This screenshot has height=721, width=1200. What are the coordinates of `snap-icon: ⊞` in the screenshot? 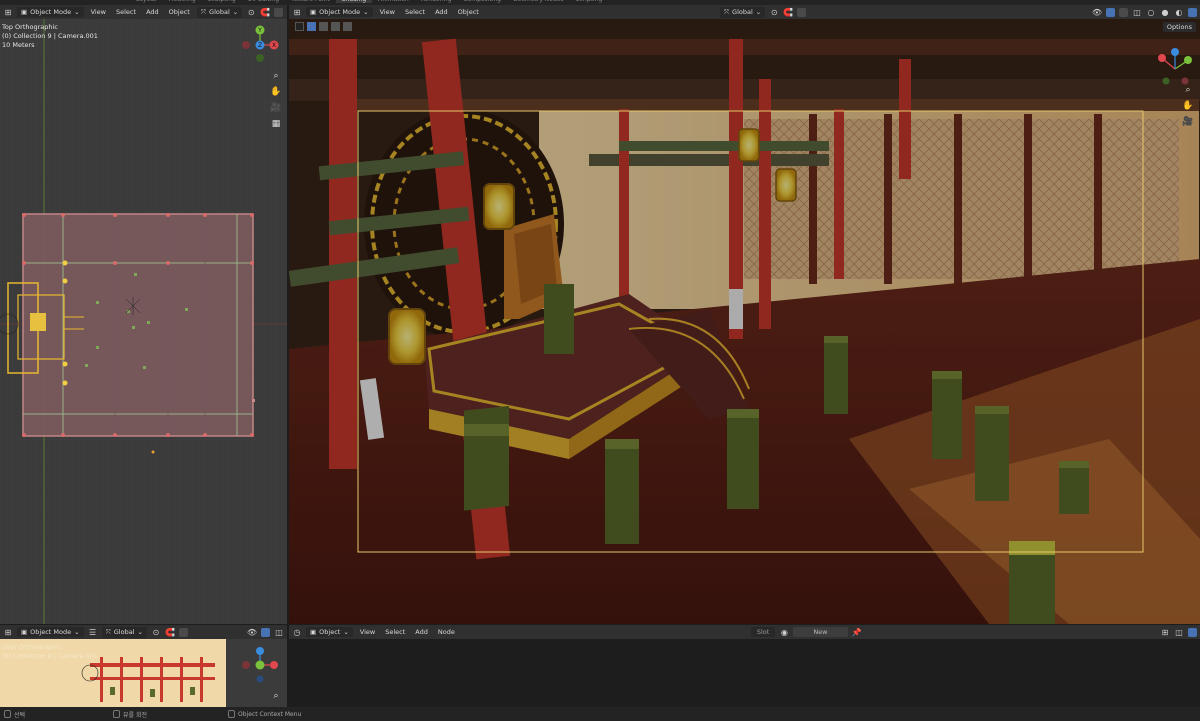 It's located at (1165, 632).